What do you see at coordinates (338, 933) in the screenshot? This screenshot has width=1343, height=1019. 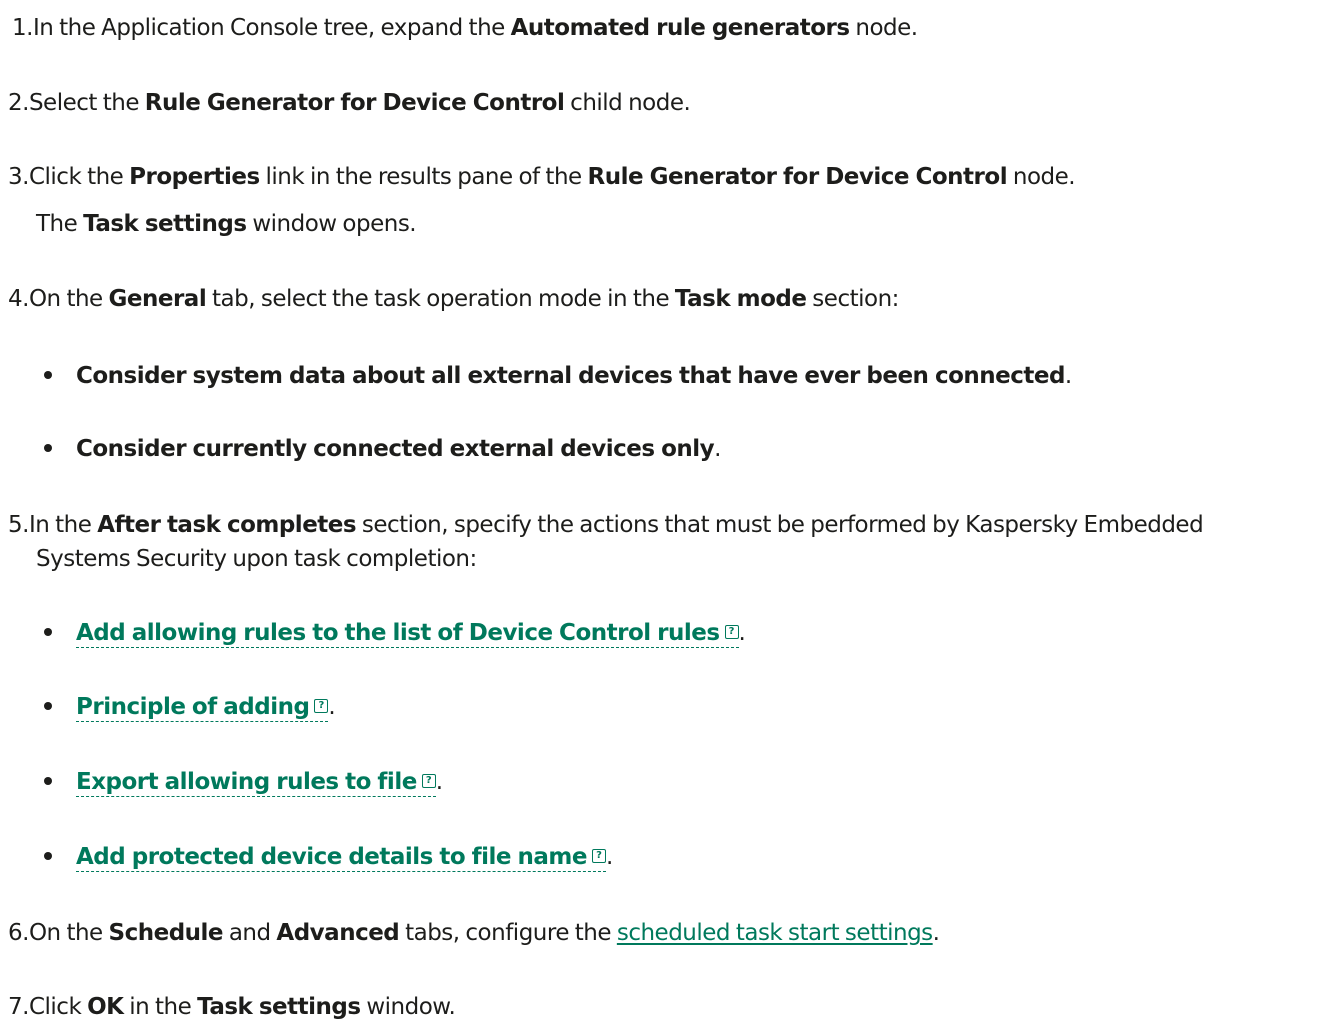 I see `ui-term: Advanced` at bounding box center [338, 933].